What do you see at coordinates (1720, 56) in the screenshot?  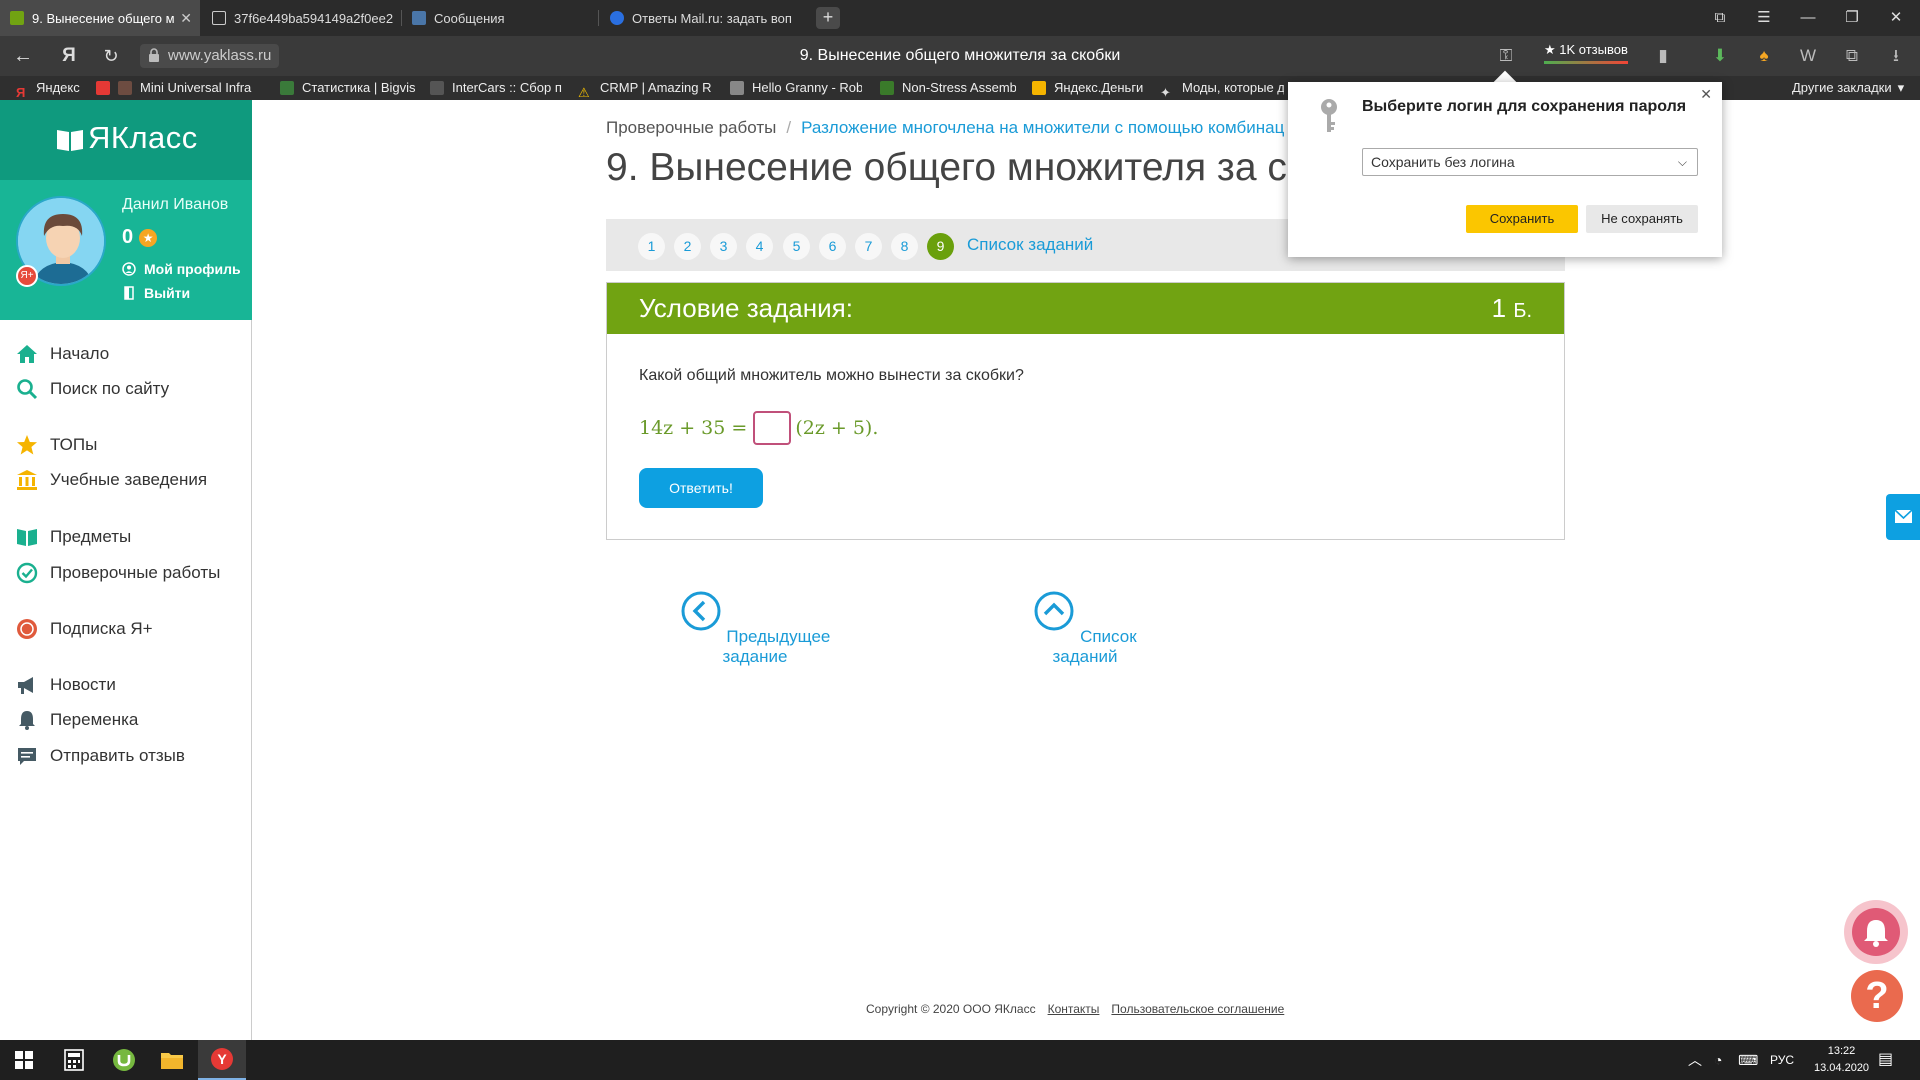 I see `download-green-icon: ⬇` at bounding box center [1720, 56].